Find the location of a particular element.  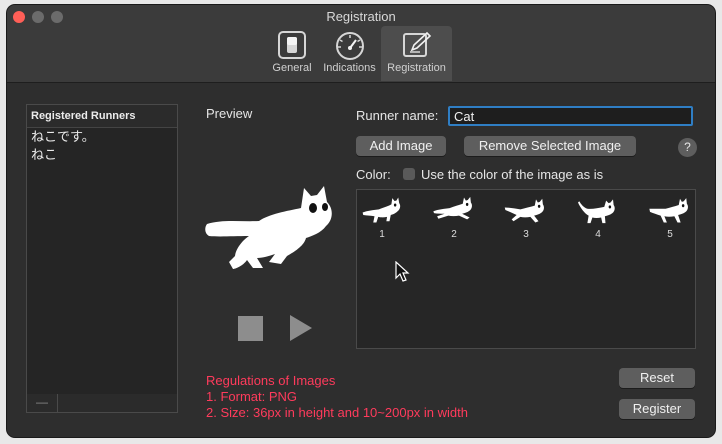

cat-preview-image is located at coordinates (268, 227).